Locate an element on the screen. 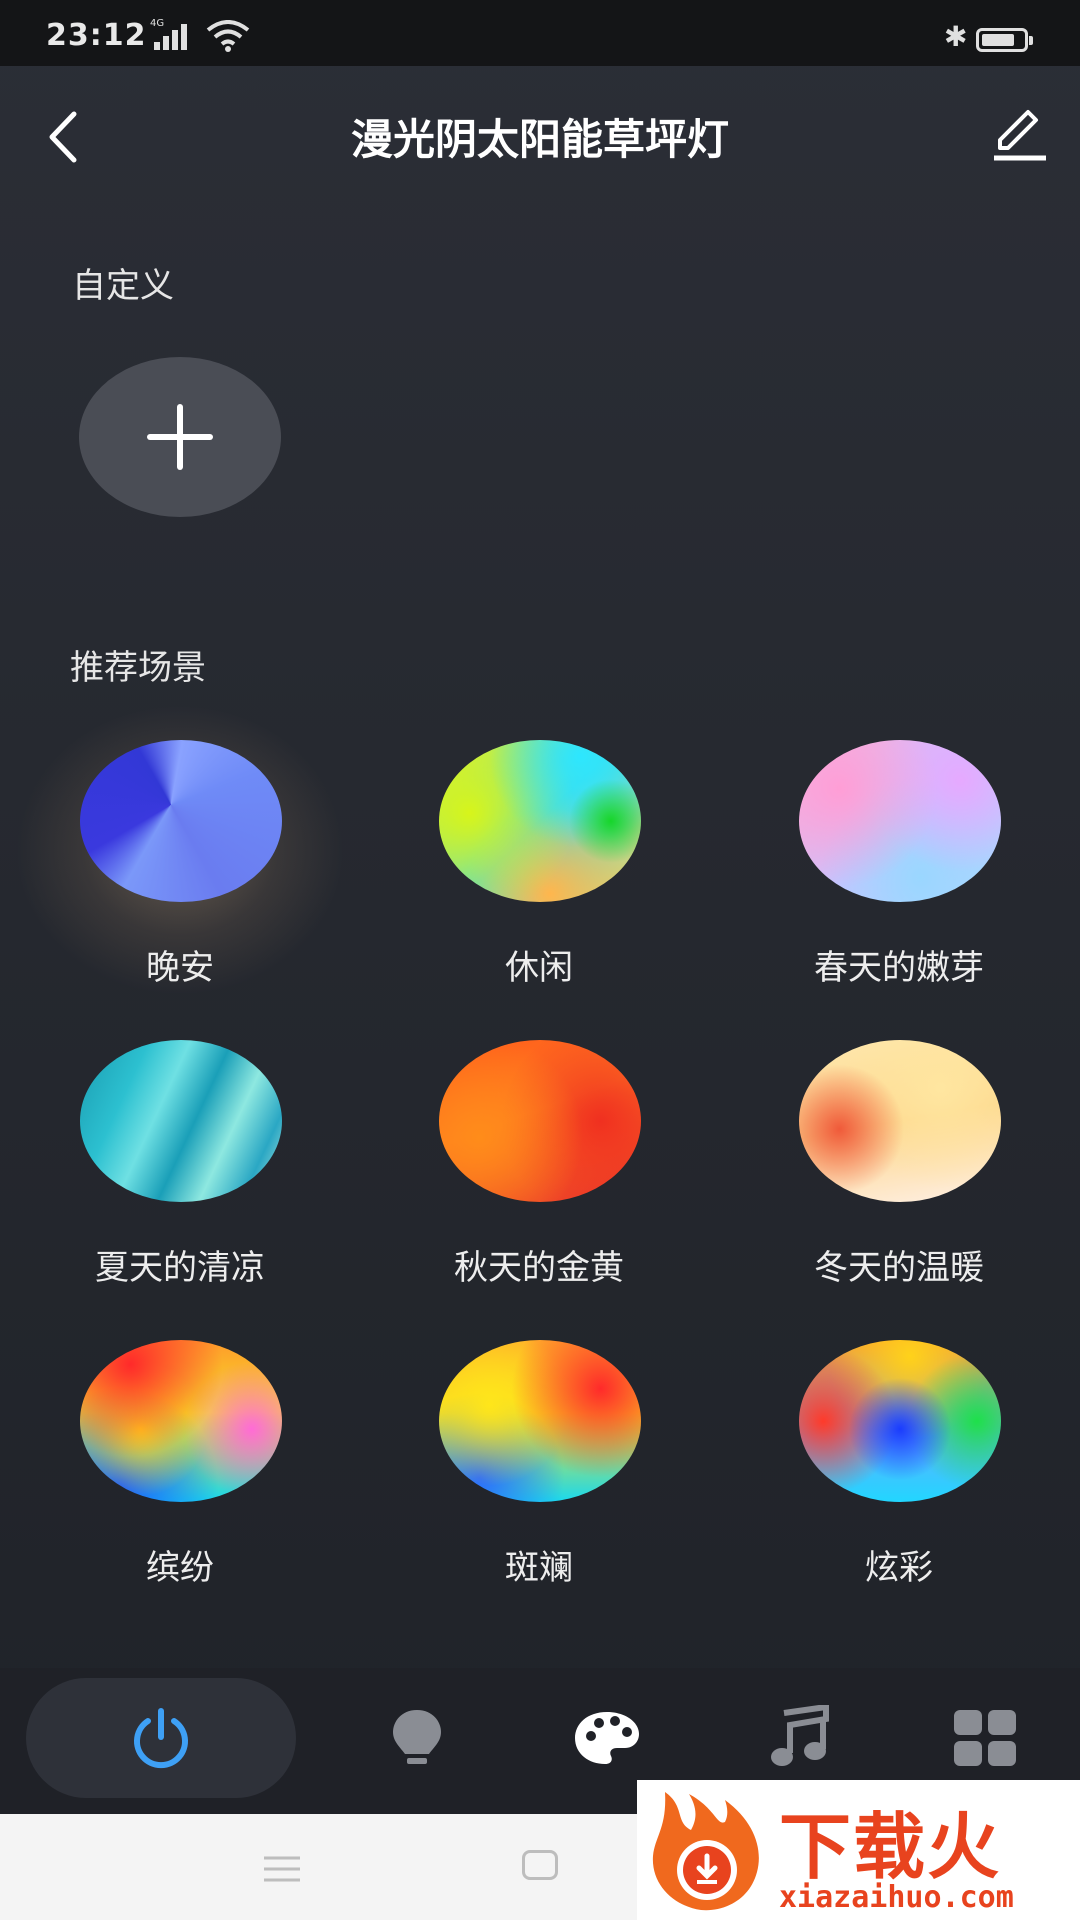 This screenshot has height=1920, width=1080. scene-good-night: 晚安 is located at coordinates (180, 870).